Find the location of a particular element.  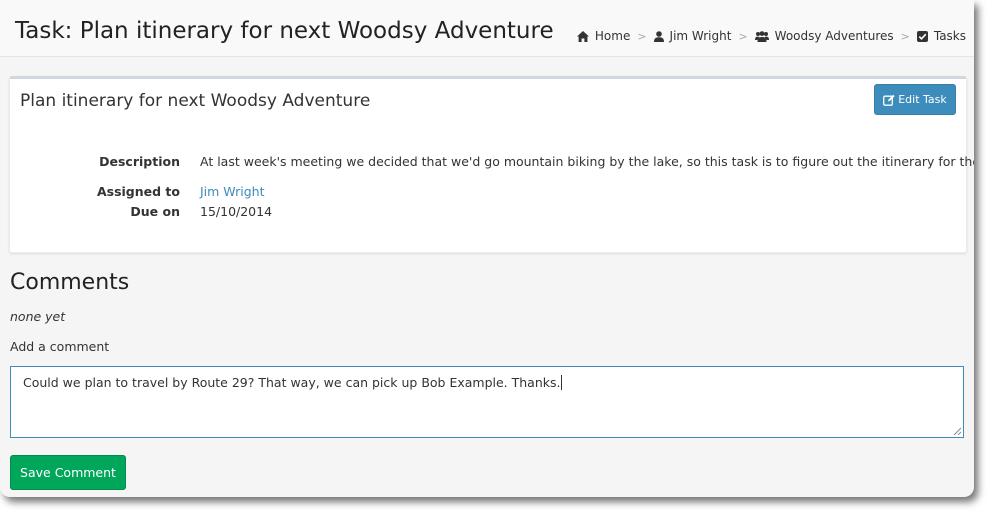

edit-task-button: Edit Task is located at coordinates (915, 99).